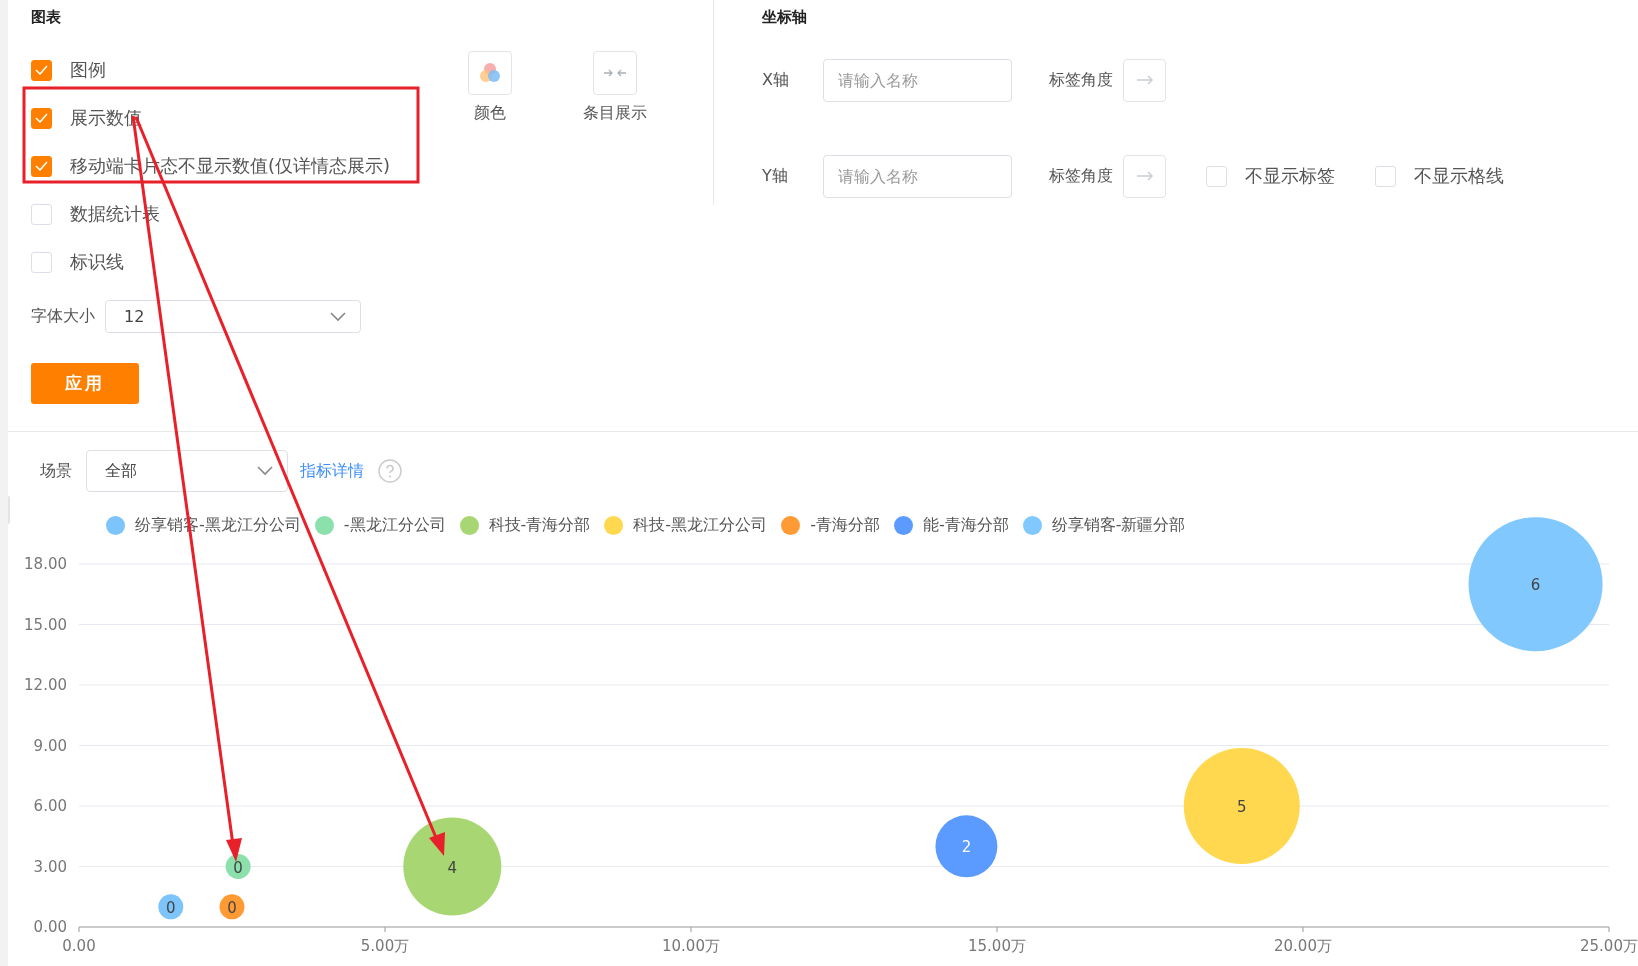 This screenshot has height=966, width=1638. What do you see at coordinates (691, 946) in the screenshot?
I see `x-axis-label: 10.00万` at bounding box center [691, 946].